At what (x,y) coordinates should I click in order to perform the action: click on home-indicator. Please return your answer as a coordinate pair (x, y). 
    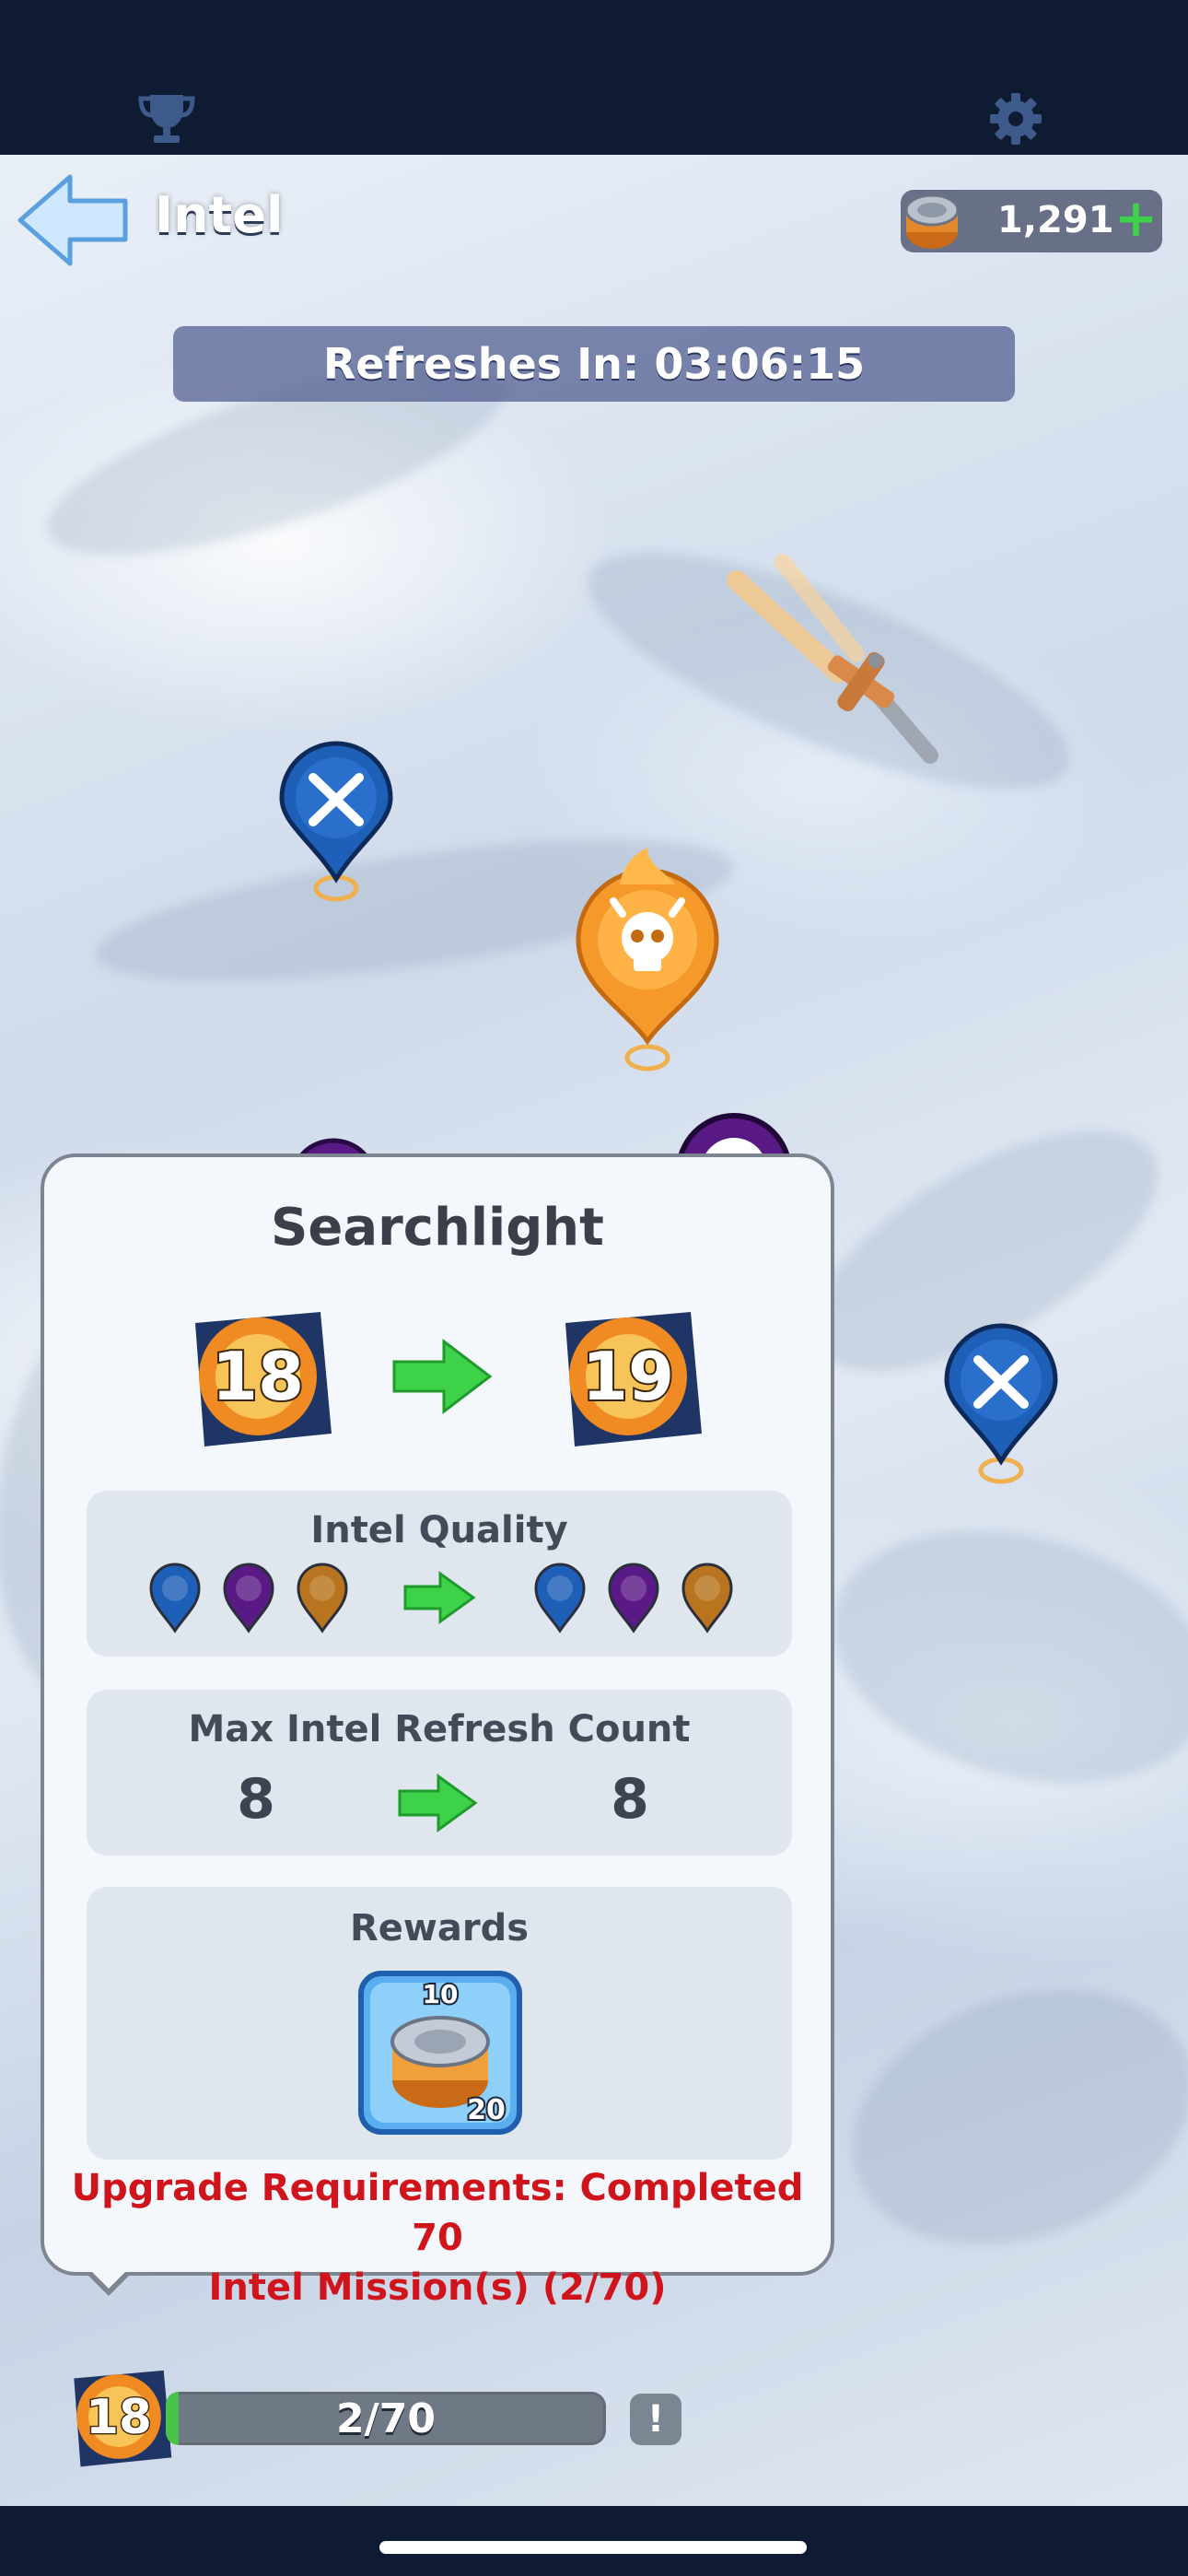
    Looking at the image, I should click on (593, 2547).